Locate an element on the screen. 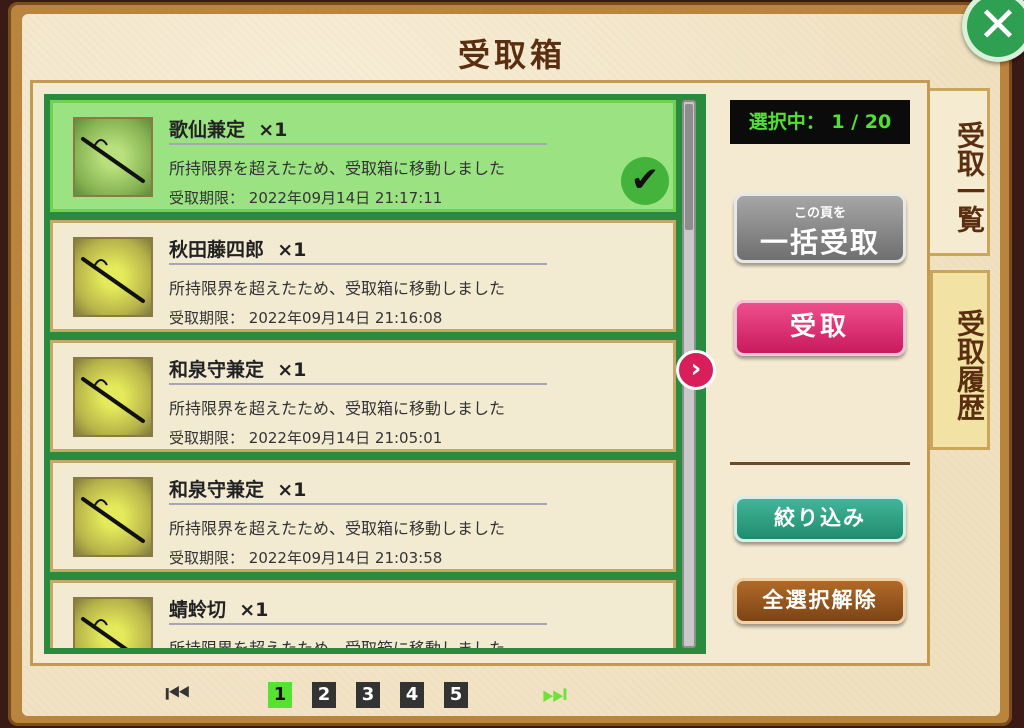 The height and width of the screenshot is (728, 1024). first-page-button: ⏮ is located at coordinates (179, 696).